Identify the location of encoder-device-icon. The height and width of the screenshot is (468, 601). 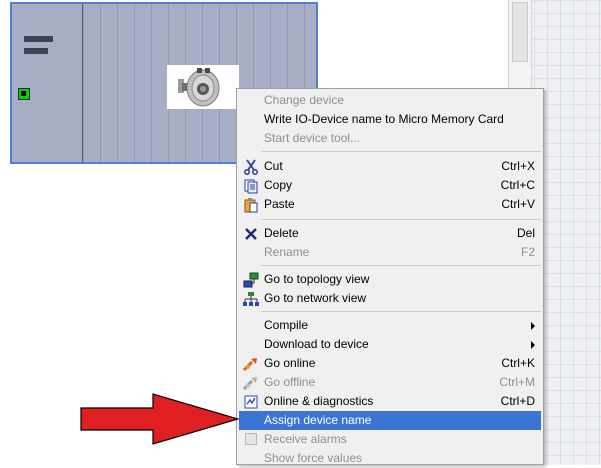
(199, 87).